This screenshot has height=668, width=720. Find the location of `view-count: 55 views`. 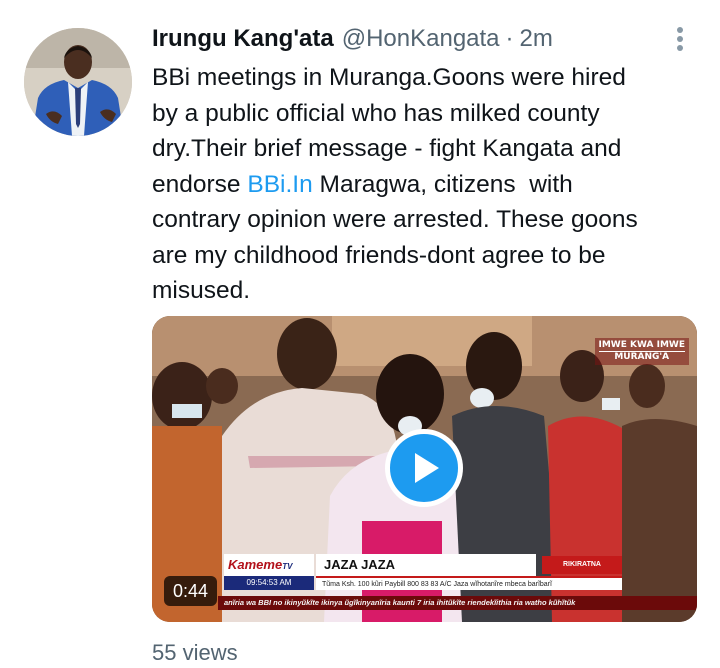

view-count: 55 views is located at coordinates (195, 653).